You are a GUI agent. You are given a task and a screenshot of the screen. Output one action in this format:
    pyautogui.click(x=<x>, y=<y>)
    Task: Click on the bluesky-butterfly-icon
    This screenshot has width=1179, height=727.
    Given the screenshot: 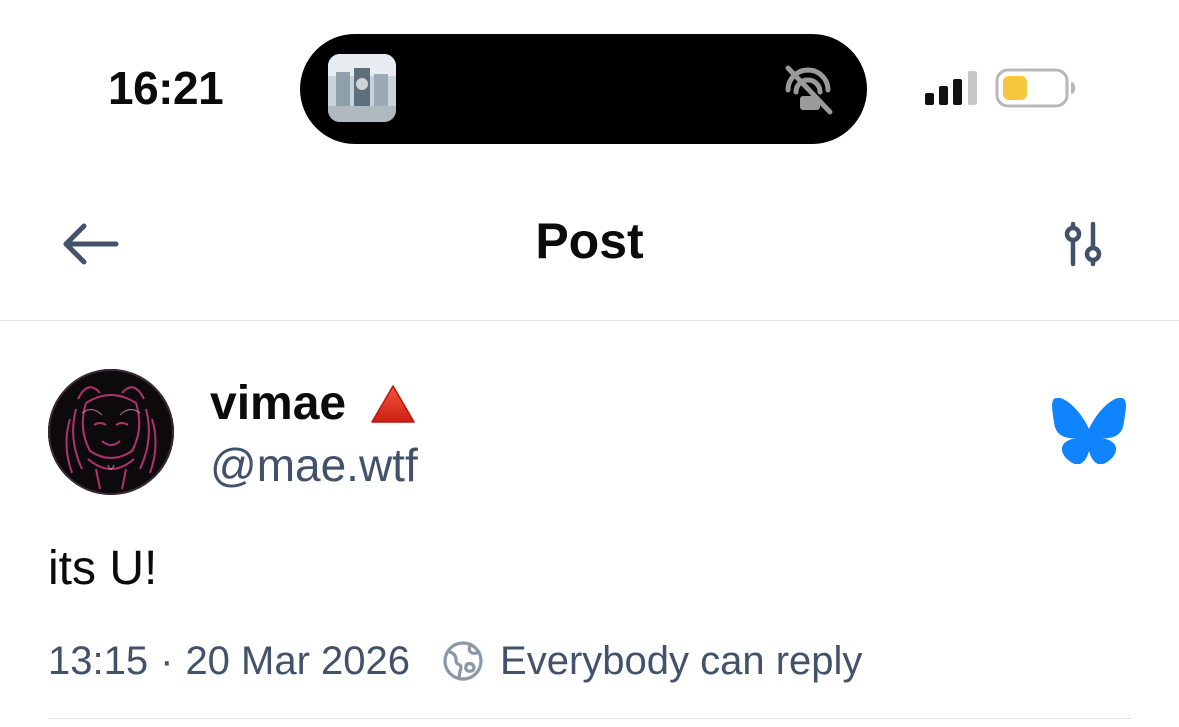 What is the action you would take?
    pyautogui.click(x=1089, y=431)
    